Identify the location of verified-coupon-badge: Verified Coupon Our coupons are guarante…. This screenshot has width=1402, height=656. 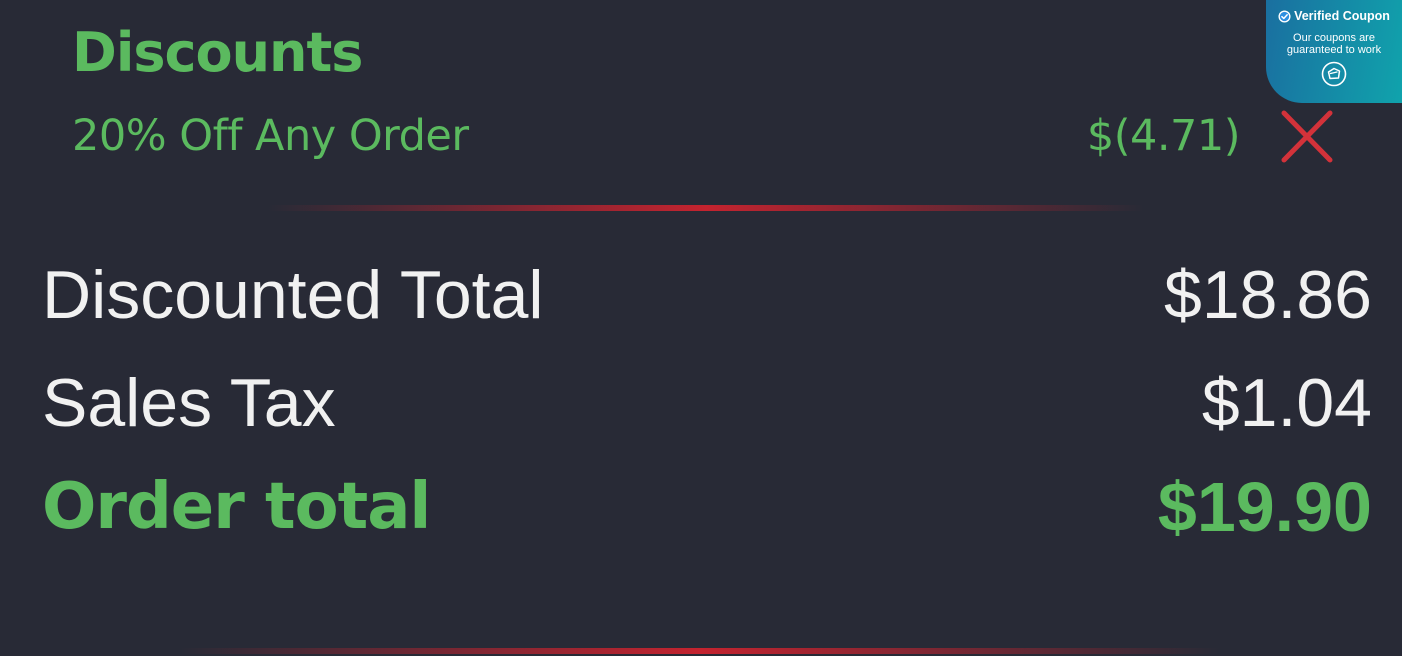
(1334, 51).